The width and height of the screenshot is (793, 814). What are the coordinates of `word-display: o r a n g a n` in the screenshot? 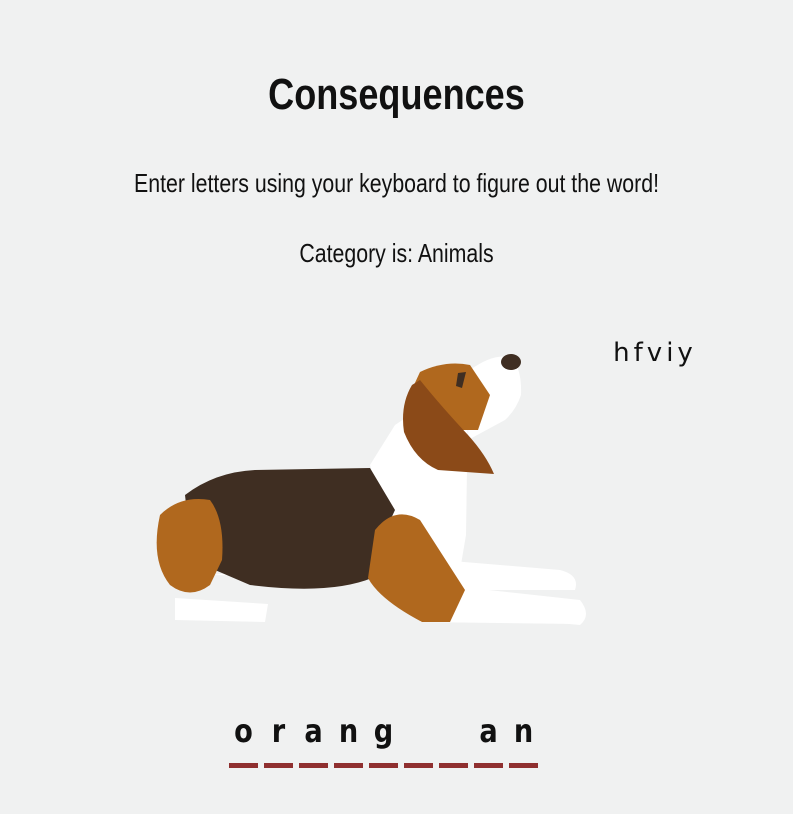 It's located at (383, 742).